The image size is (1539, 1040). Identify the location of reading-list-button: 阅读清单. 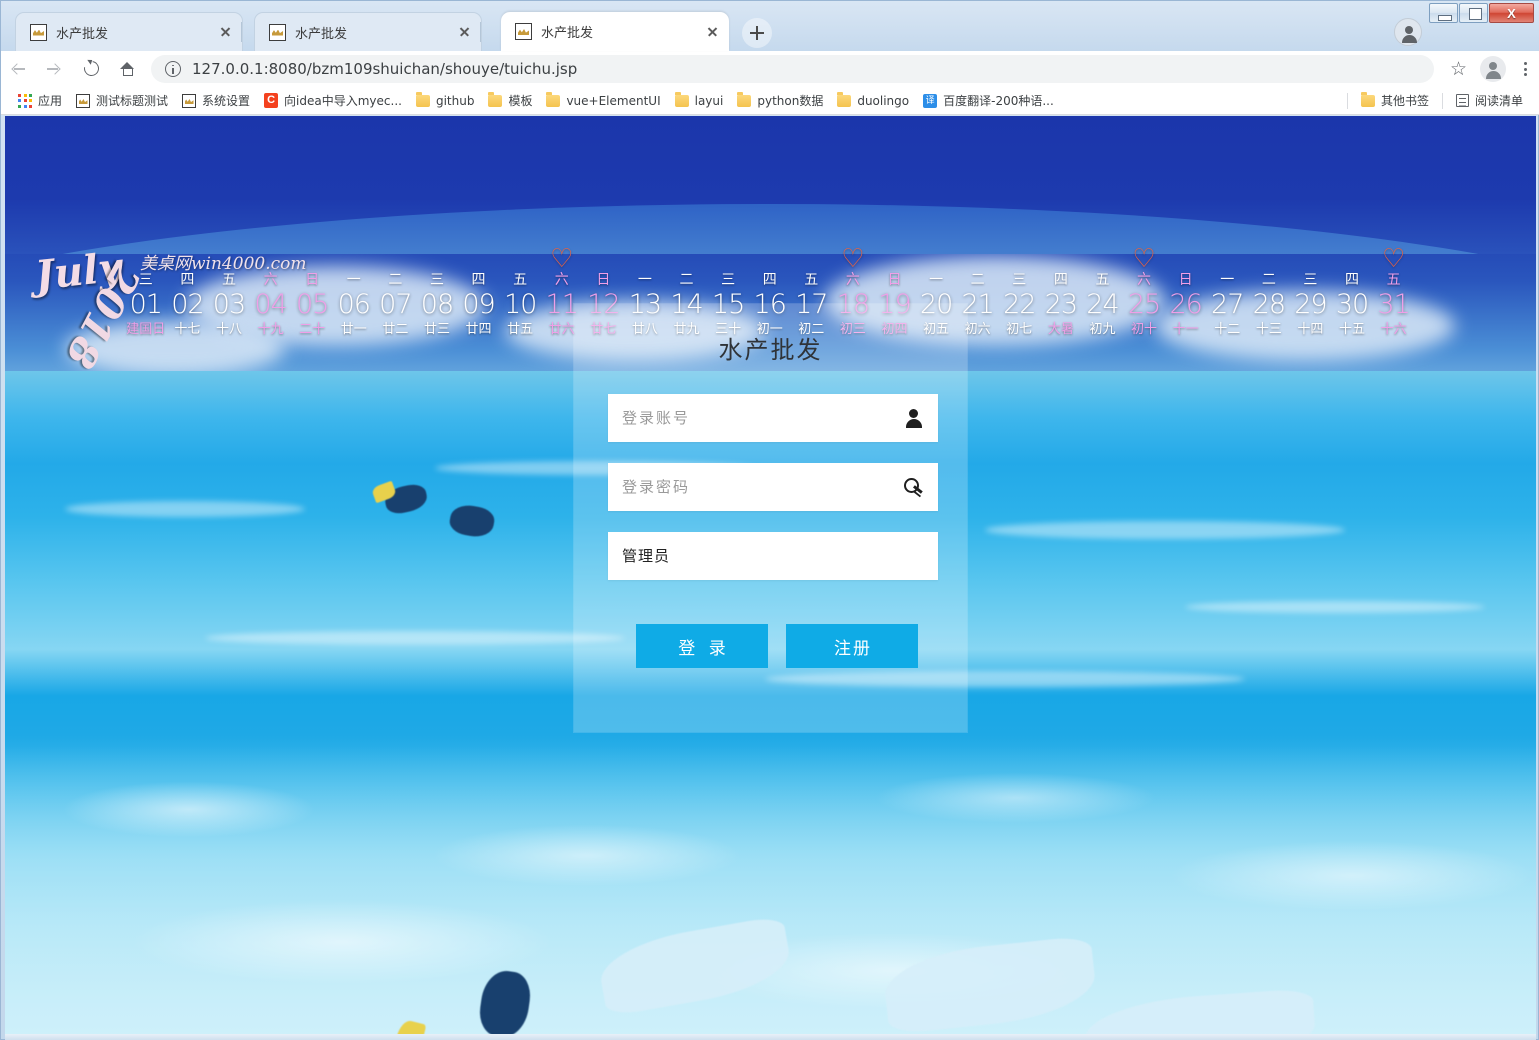
(1489, 101).